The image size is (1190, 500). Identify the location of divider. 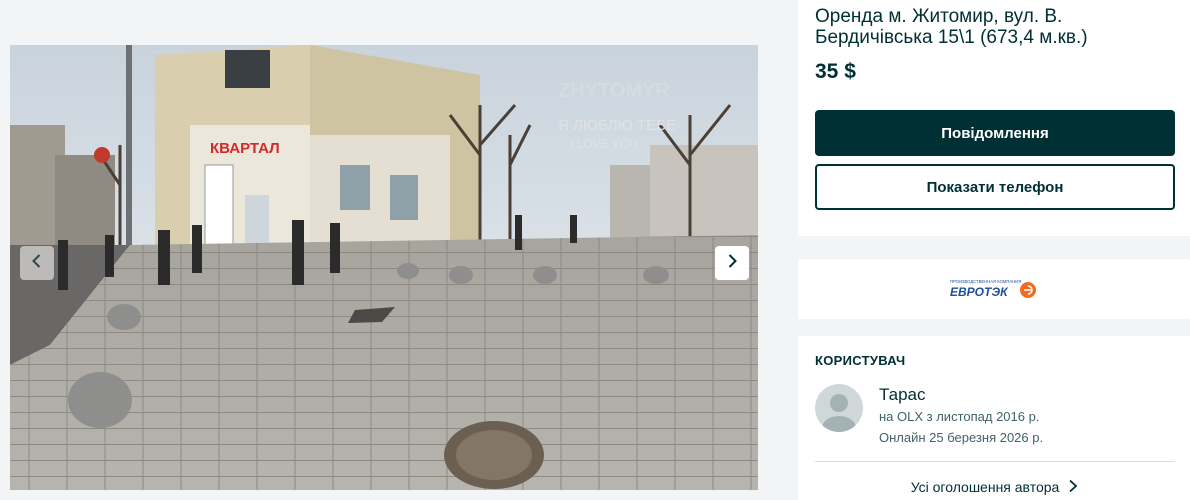
(995, 461).